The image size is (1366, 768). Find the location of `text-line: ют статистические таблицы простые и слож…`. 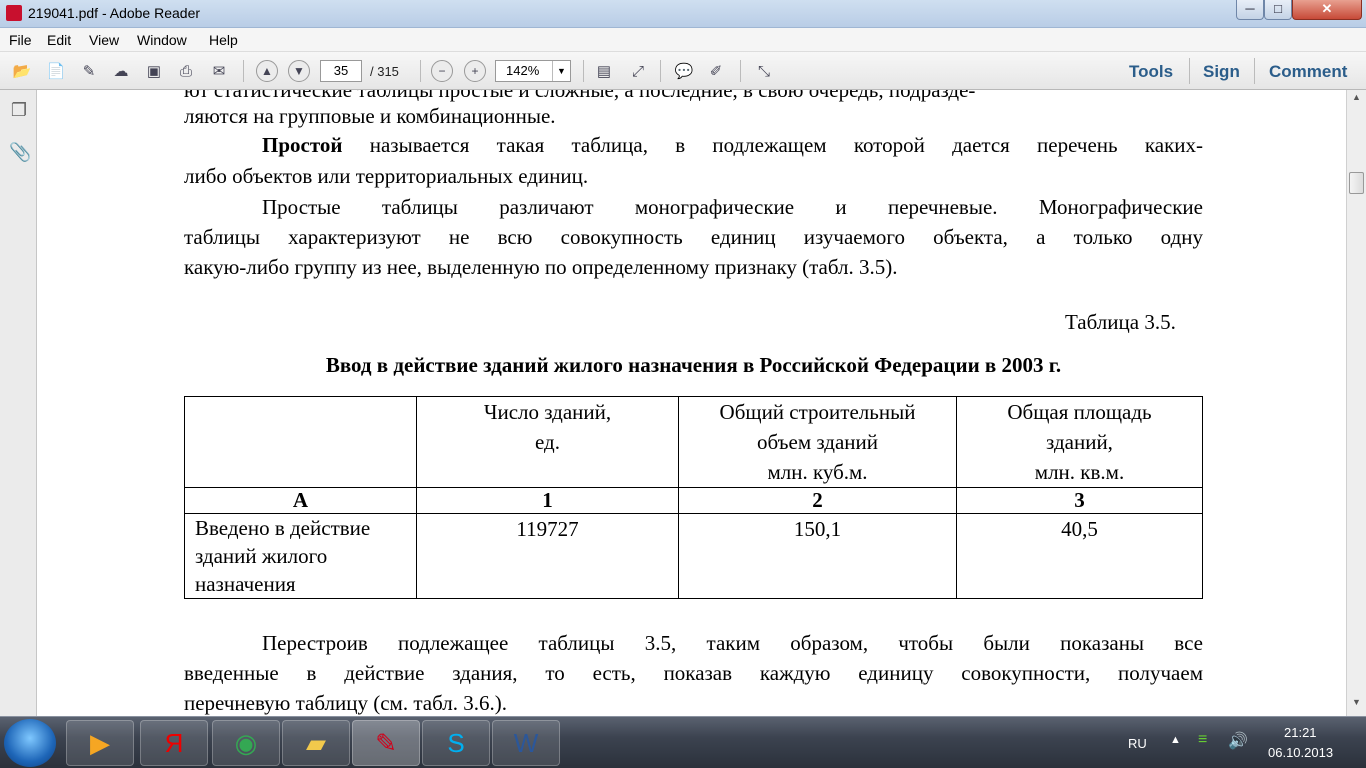

text-line: ют статистические таблицы простые и слож… is located at coordinates (580, 96).